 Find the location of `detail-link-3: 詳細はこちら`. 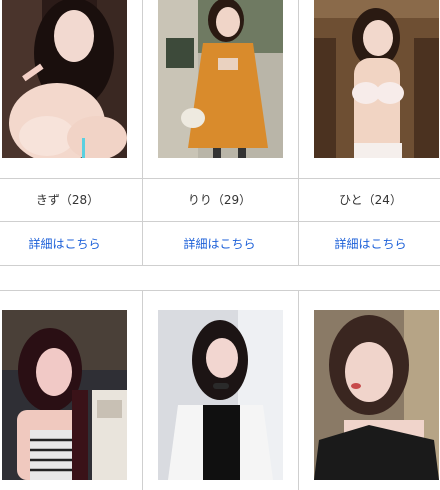

detail-link-3: 詳細はこちら is located at coordinates (369, 243).